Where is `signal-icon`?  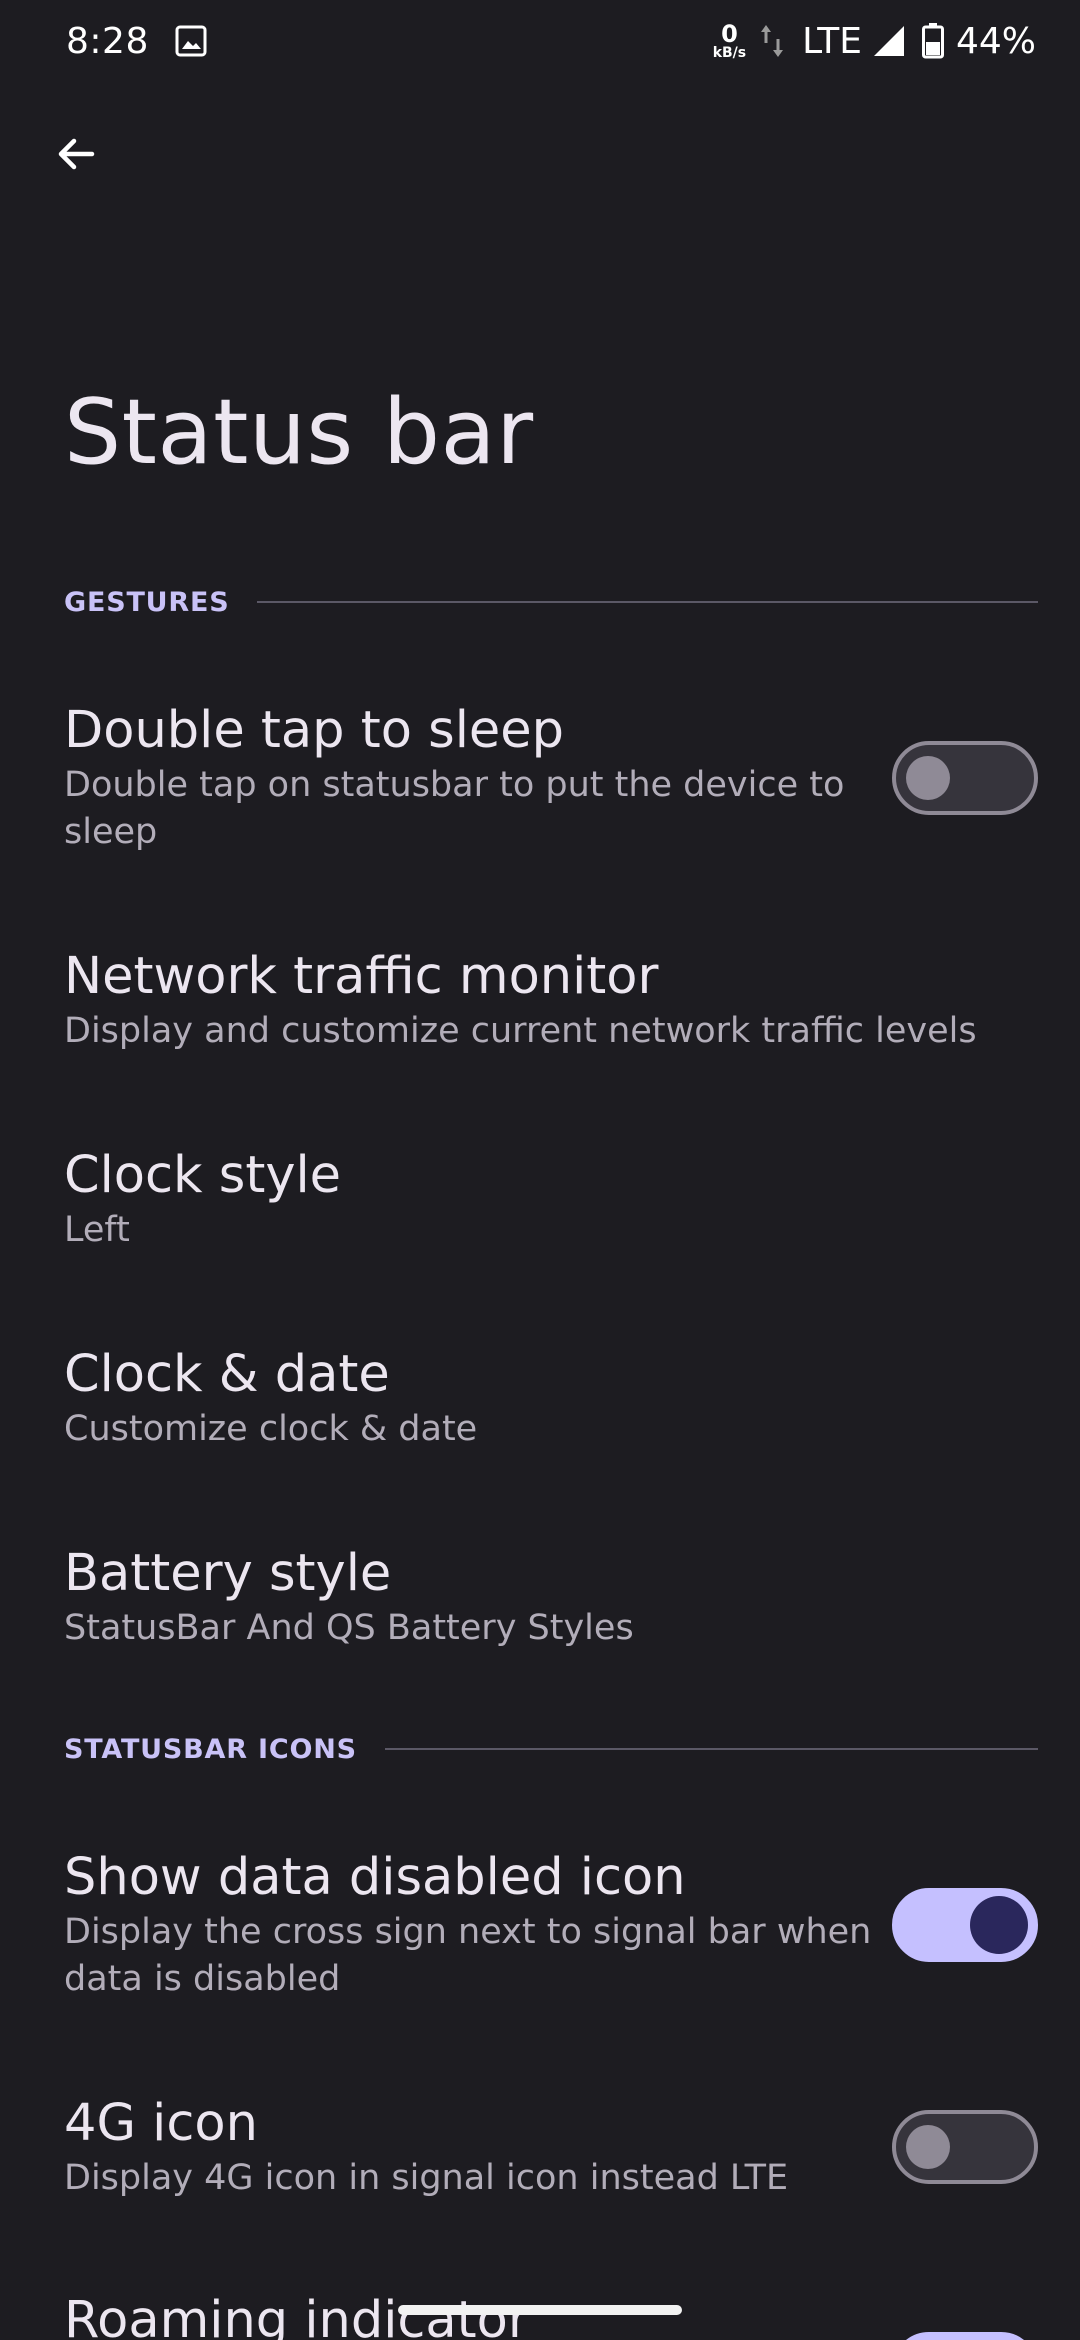
signal-icon is located at coordinates (888, 41).